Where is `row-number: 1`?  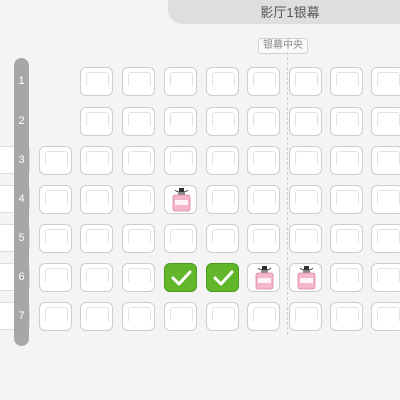 row-number: 1 is located at coordinates (21, 81).